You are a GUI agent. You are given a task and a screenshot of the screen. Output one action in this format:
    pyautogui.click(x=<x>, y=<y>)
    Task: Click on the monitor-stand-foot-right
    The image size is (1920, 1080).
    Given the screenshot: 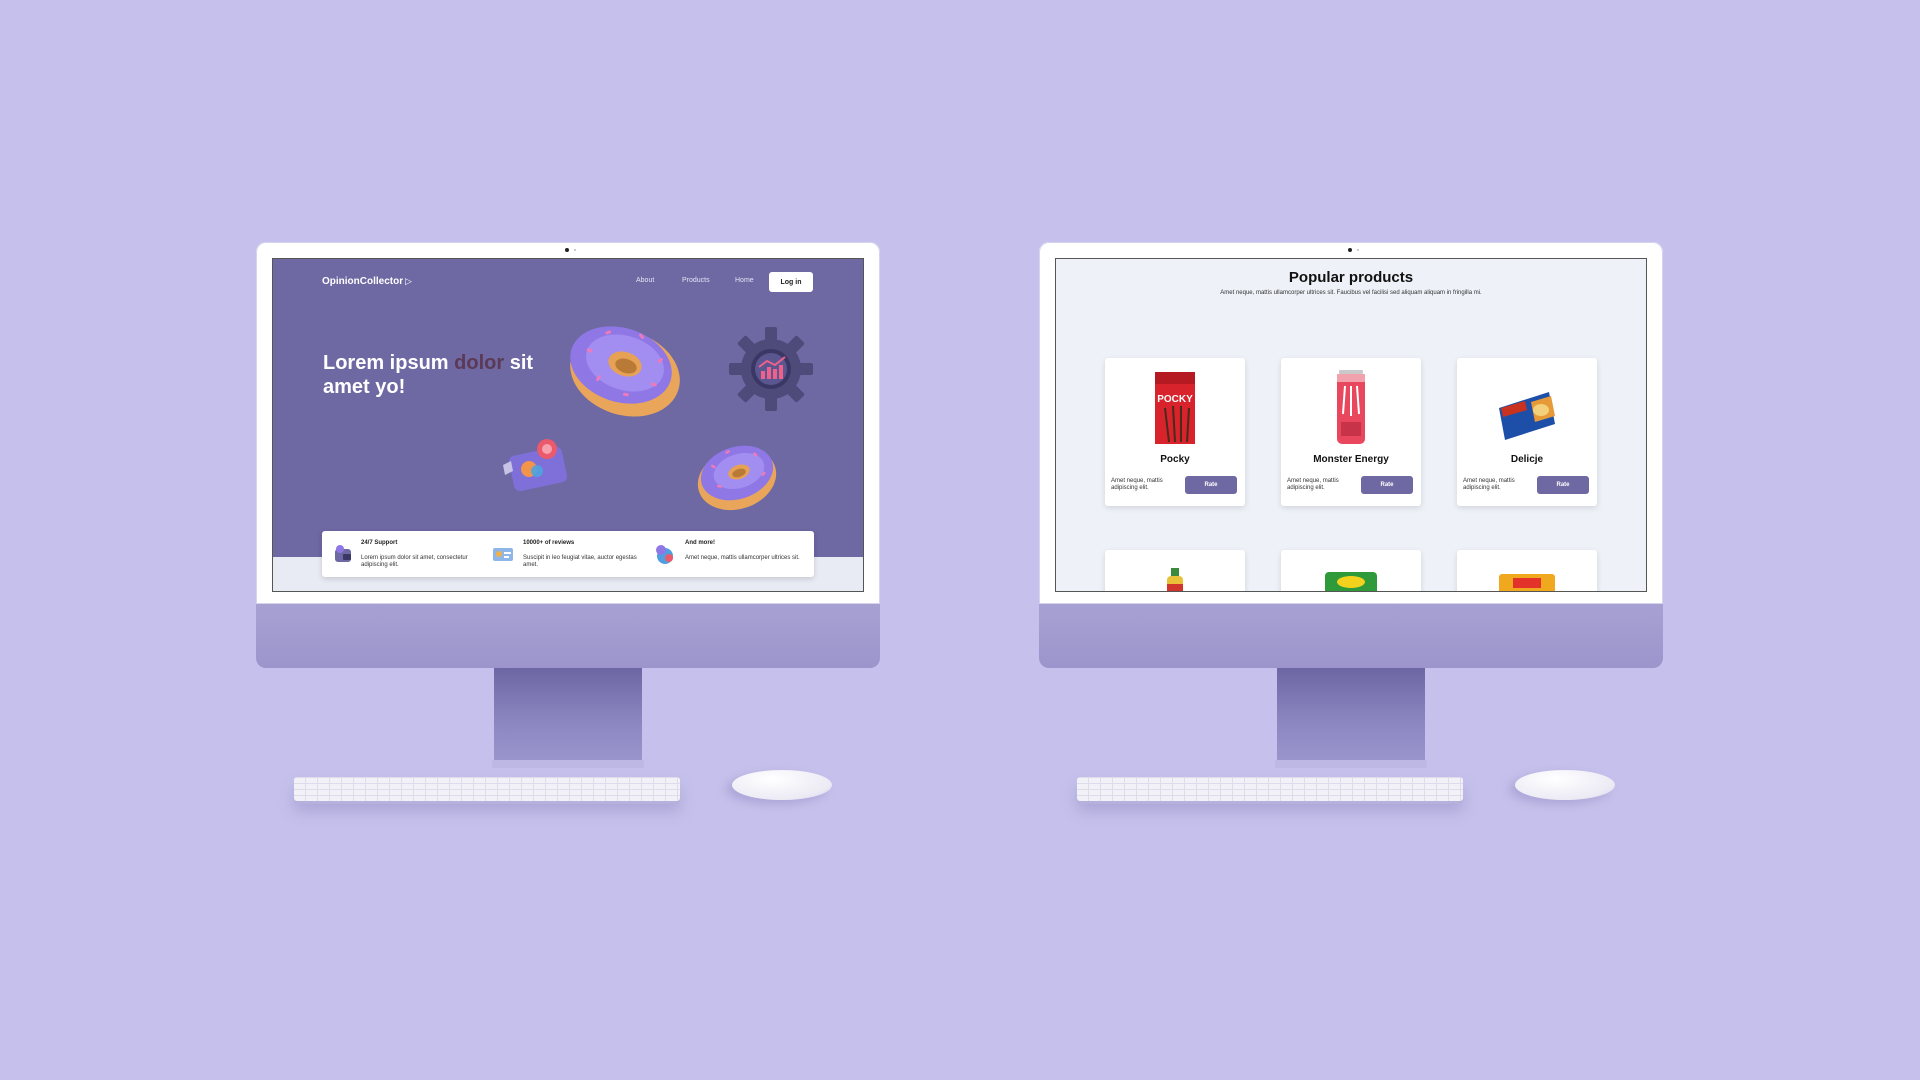 What is the action you would take?
    pyautogui.click(x=1351, y=764)
    